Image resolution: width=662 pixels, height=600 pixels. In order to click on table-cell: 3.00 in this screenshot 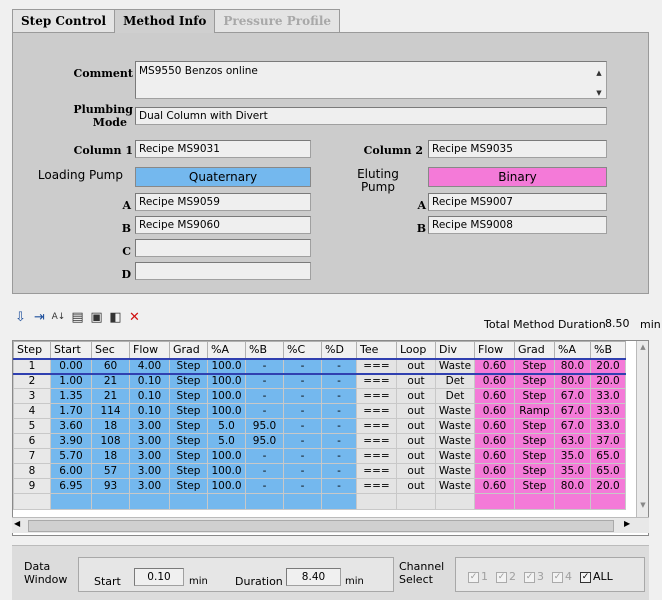, I will do `click(149, 441)`.